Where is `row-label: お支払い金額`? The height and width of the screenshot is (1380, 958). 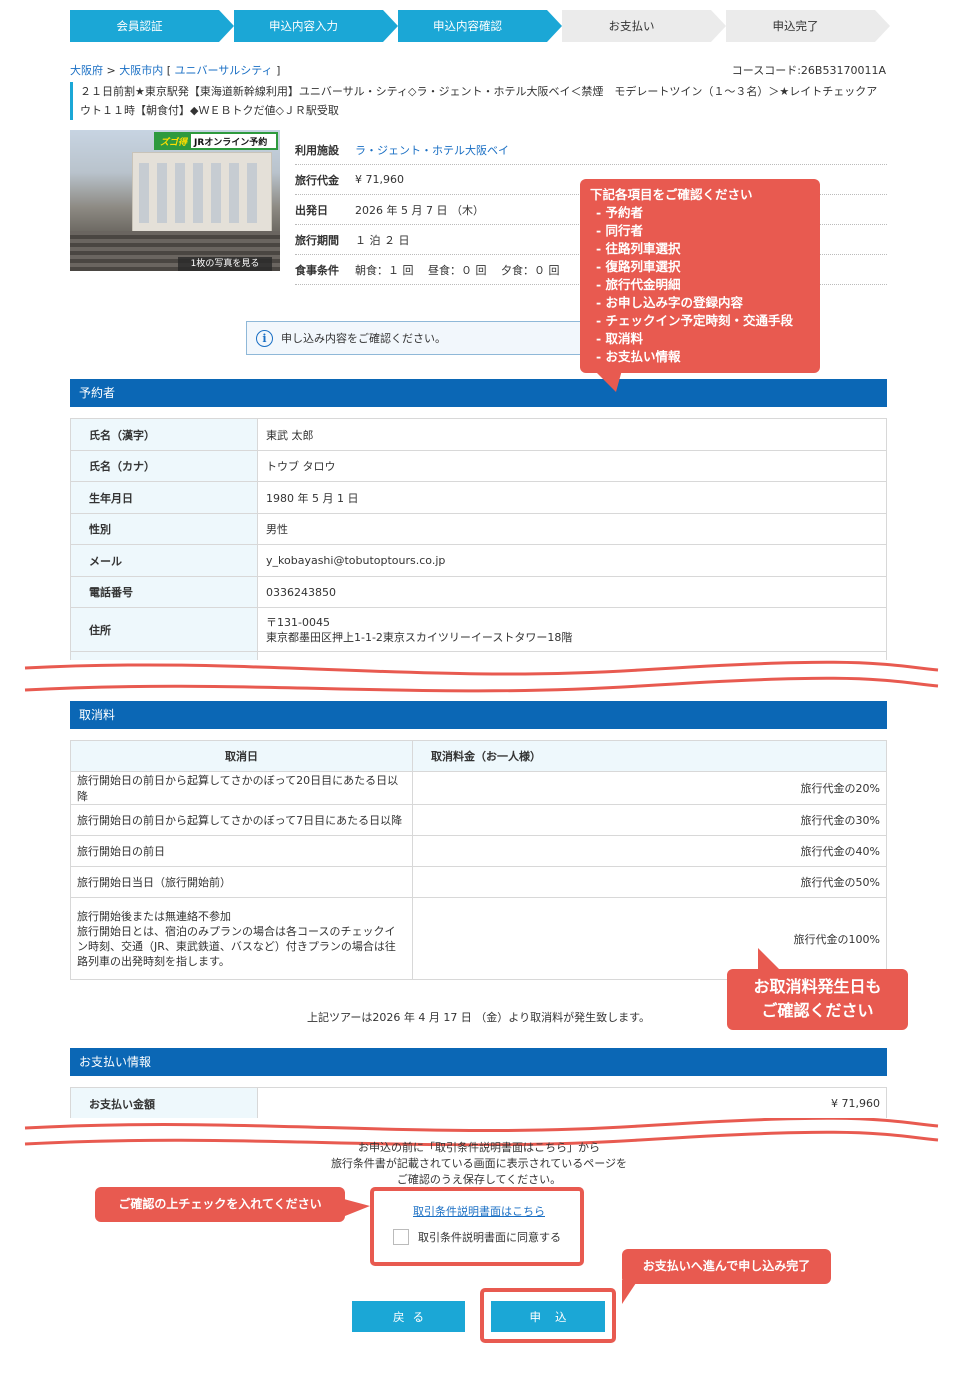 row-label: お支払い金額 is located at coordinates (164, 1103).